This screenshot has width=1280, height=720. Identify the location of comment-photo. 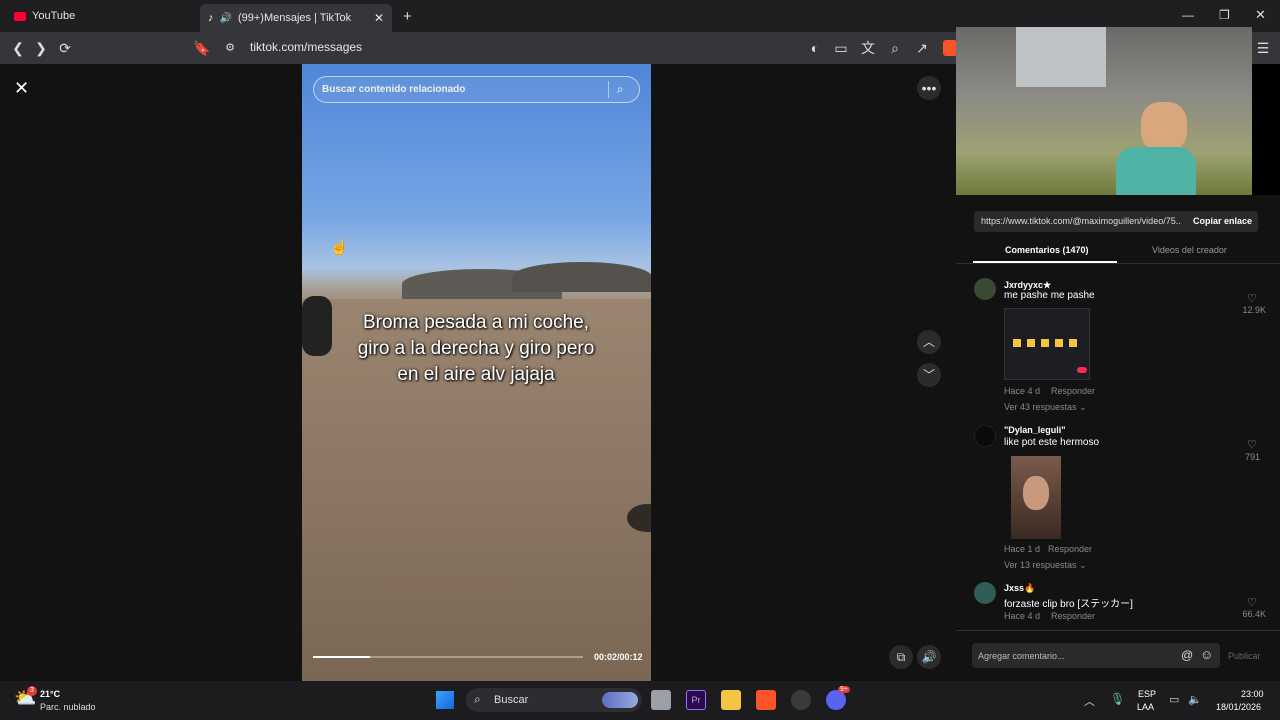
(1036, 497).